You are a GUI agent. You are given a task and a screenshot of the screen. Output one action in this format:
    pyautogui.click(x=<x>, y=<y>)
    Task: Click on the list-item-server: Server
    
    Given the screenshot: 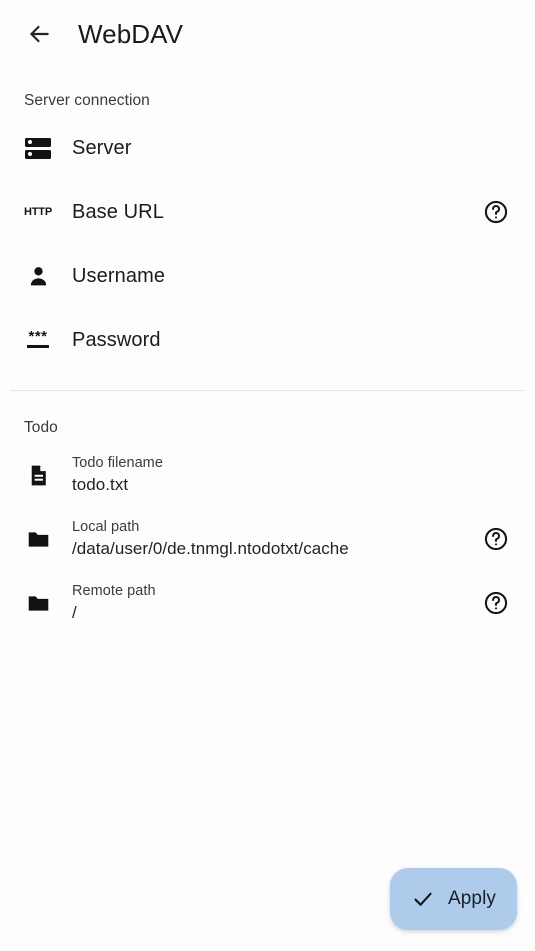 What is the action you would take?
    pyautogui.click(x=267, y=148)
    